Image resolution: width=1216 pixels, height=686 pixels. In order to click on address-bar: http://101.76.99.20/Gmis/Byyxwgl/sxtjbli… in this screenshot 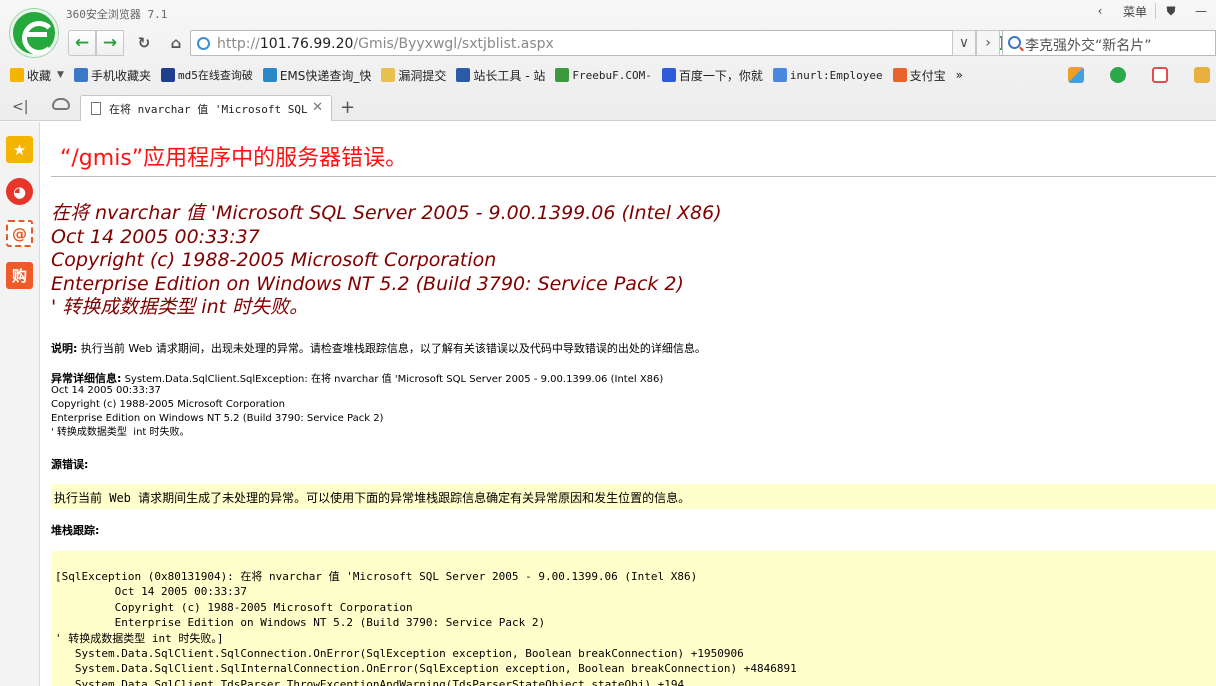, I will do `click(614, 43)`.